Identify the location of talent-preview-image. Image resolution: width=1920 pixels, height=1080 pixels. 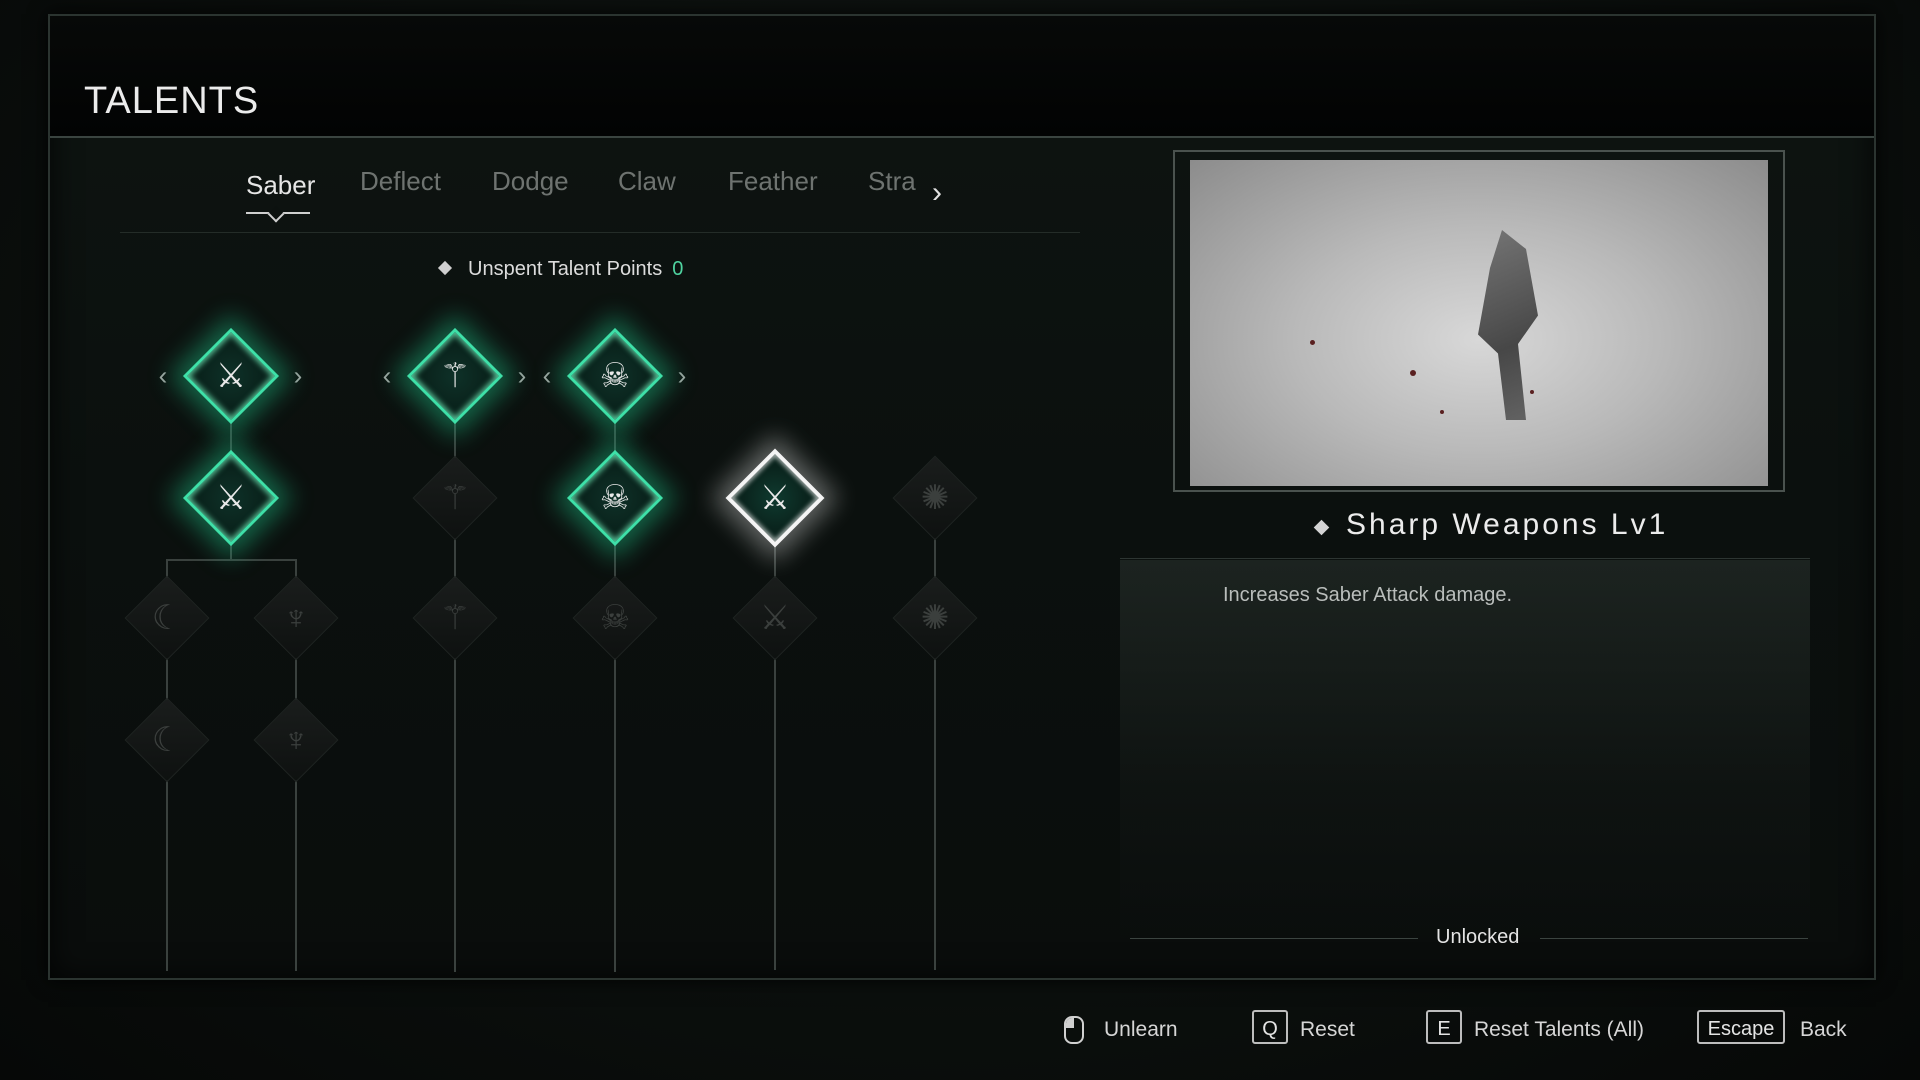
(1479, 323).